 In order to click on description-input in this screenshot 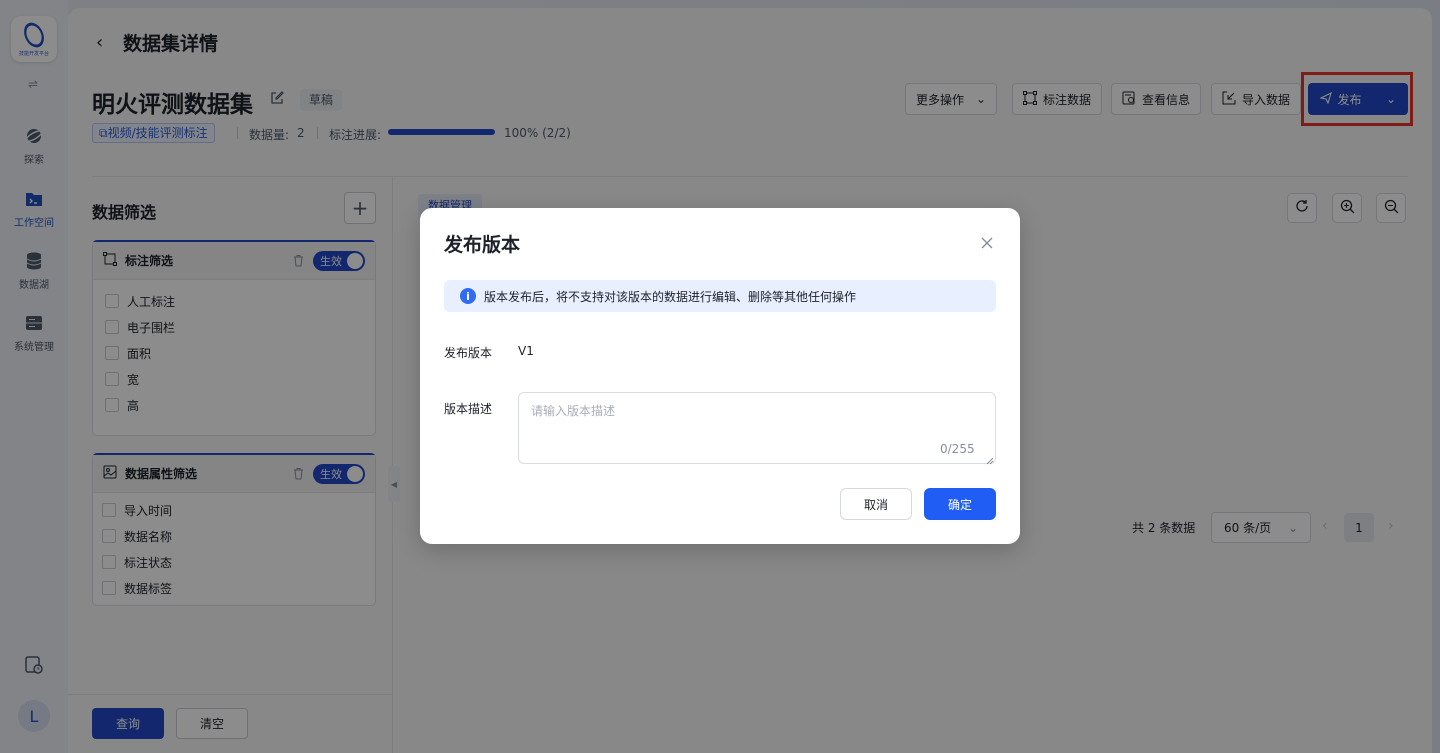, I will do `click(757, 428)`.